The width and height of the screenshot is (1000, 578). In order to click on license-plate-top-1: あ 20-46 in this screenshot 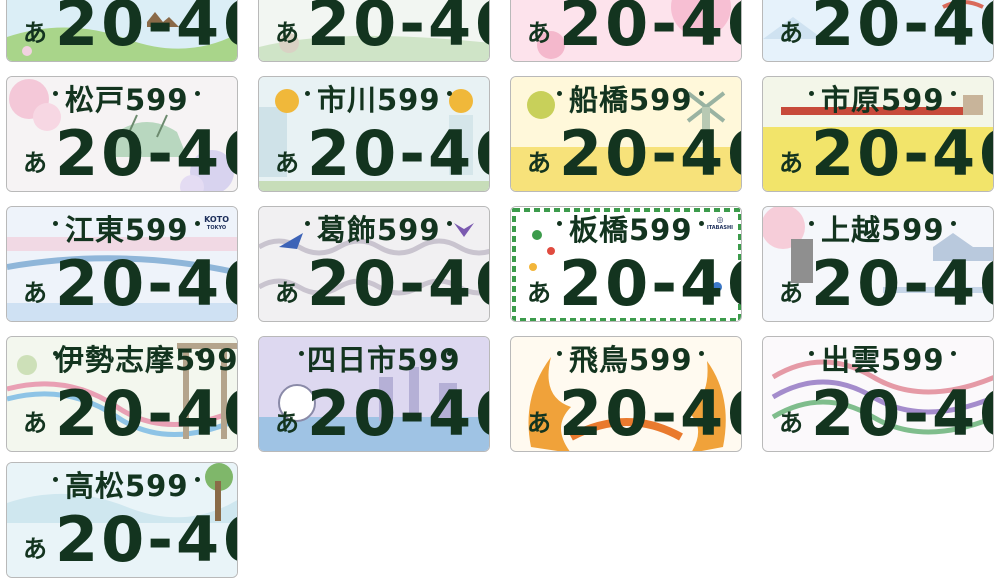, I will do `click(122, 31)`.